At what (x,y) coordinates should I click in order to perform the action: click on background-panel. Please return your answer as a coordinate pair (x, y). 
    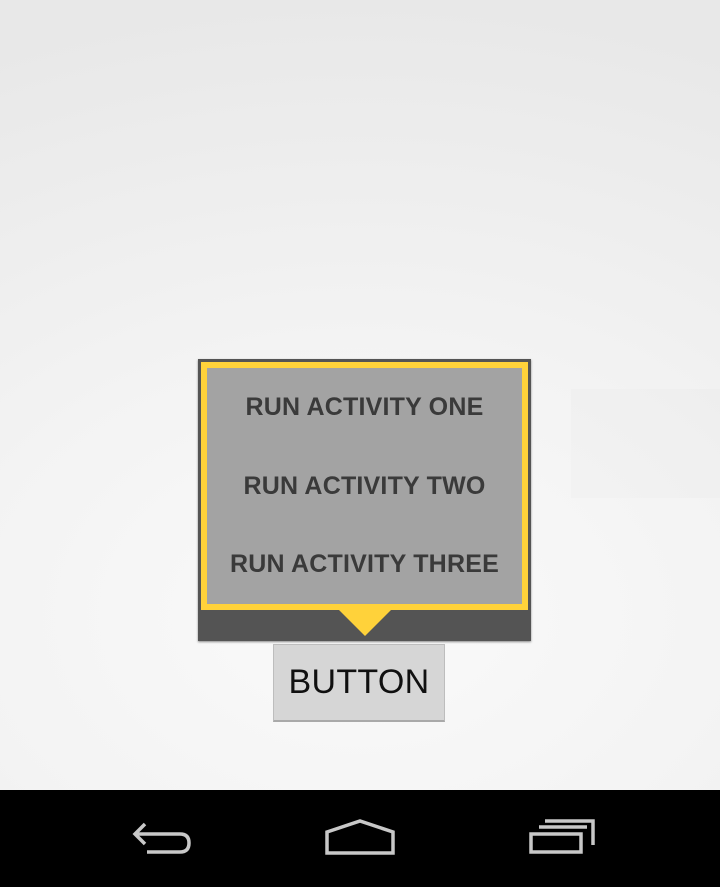
    Looking at the image, I should click on (645, 443).